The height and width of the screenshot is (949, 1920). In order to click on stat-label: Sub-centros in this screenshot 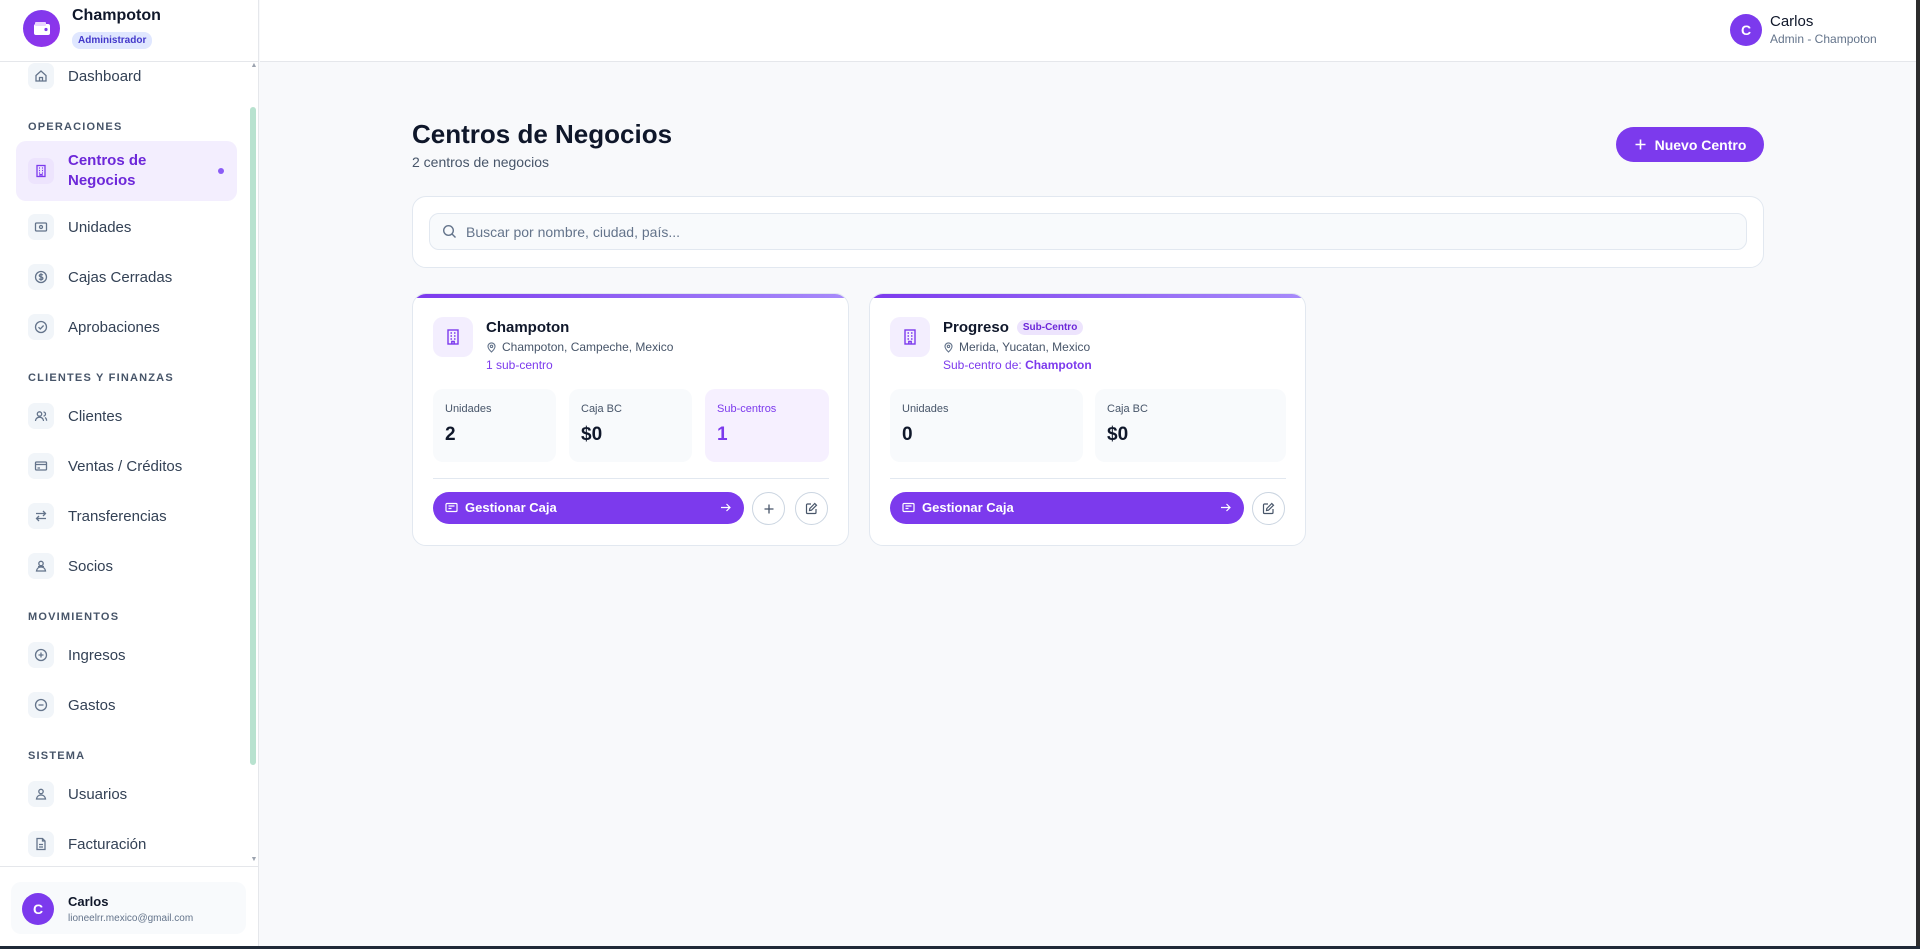, I will do `click(747, 409)`.